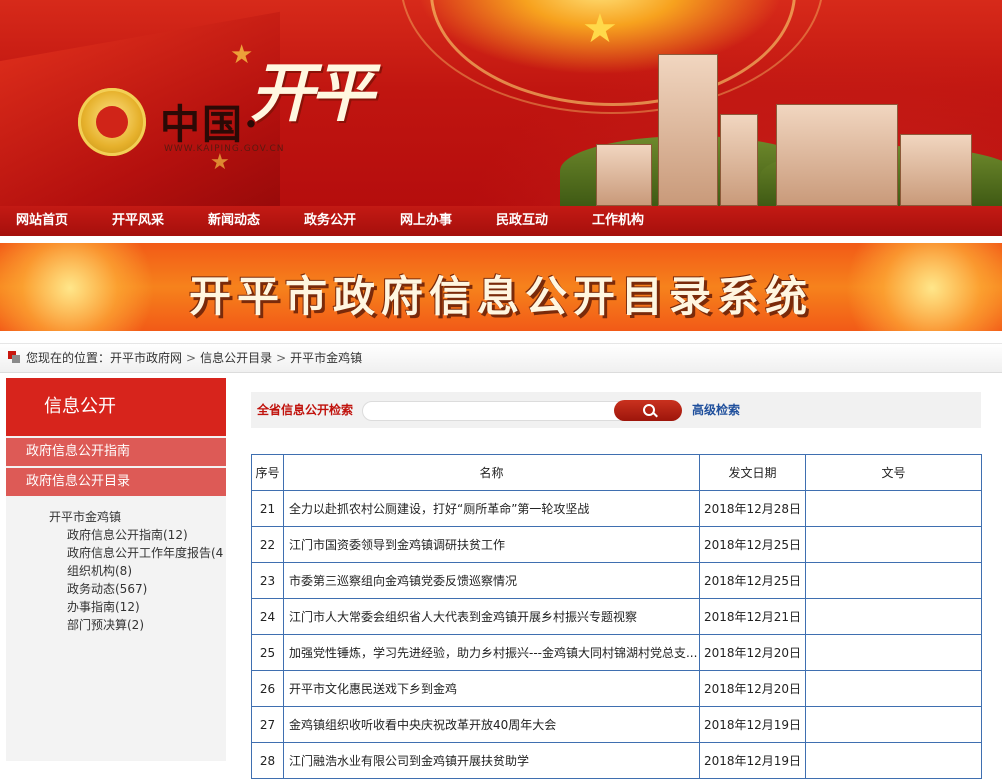  I want to click on sidebar-heading: 信息公开, so click(116, 407).